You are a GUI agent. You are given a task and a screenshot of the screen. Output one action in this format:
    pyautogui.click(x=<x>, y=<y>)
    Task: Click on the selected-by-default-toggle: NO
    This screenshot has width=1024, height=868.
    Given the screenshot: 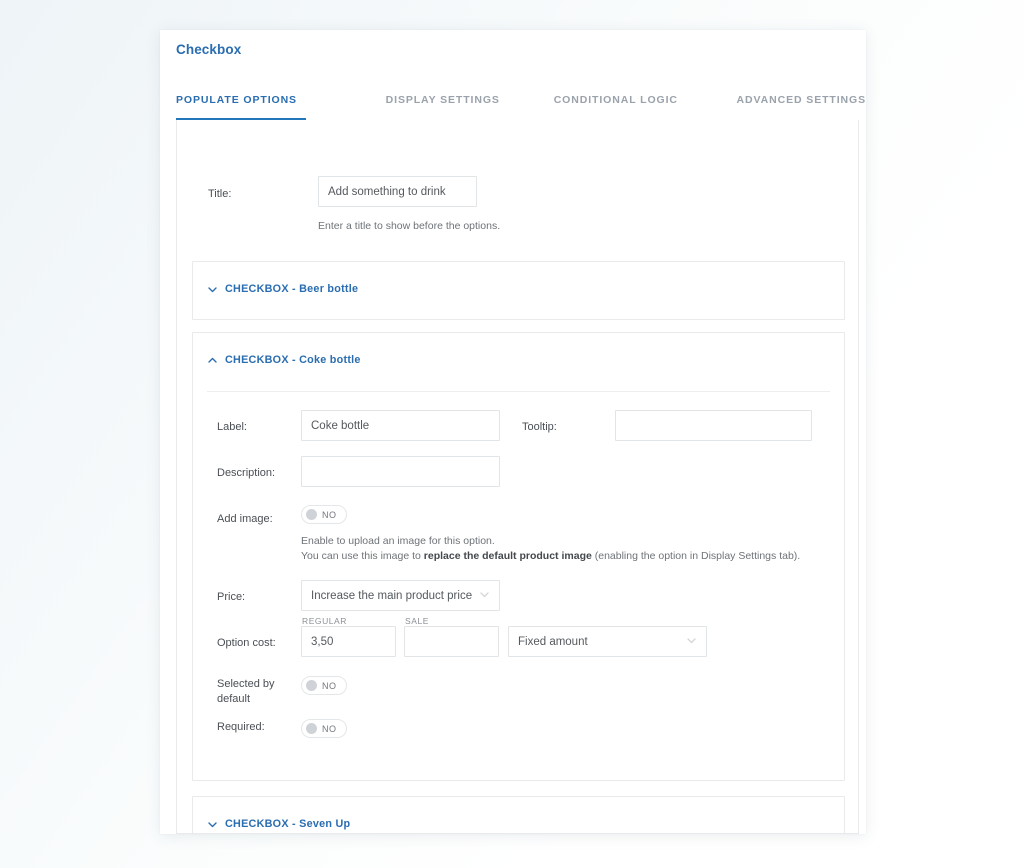 What is the action you would take?
    pyautogui.click(x=324, y=685)
    